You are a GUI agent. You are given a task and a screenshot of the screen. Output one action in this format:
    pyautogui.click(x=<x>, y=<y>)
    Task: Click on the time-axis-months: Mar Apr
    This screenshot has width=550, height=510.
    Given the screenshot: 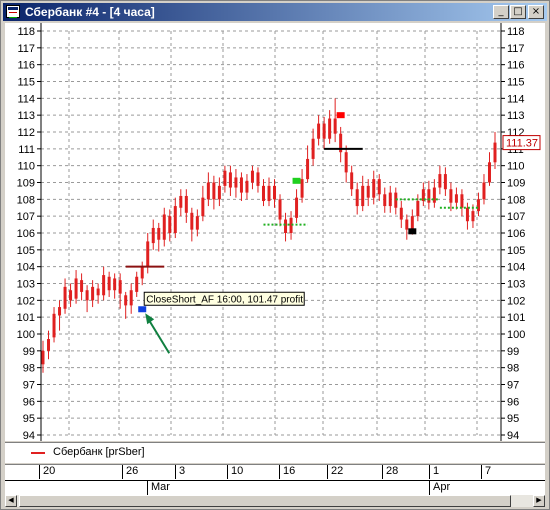 What is the action you would take?
    pyautogui.click(x=275, y=487)
    